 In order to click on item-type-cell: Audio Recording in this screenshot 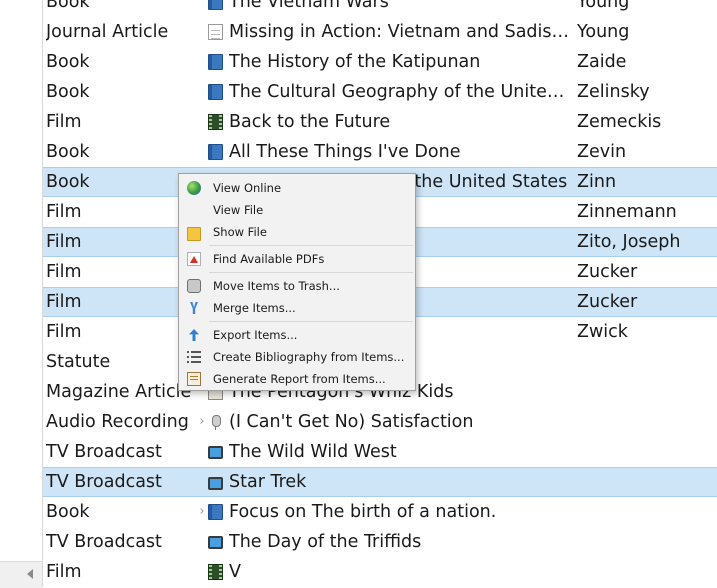, I will do `click(117, 422)`.